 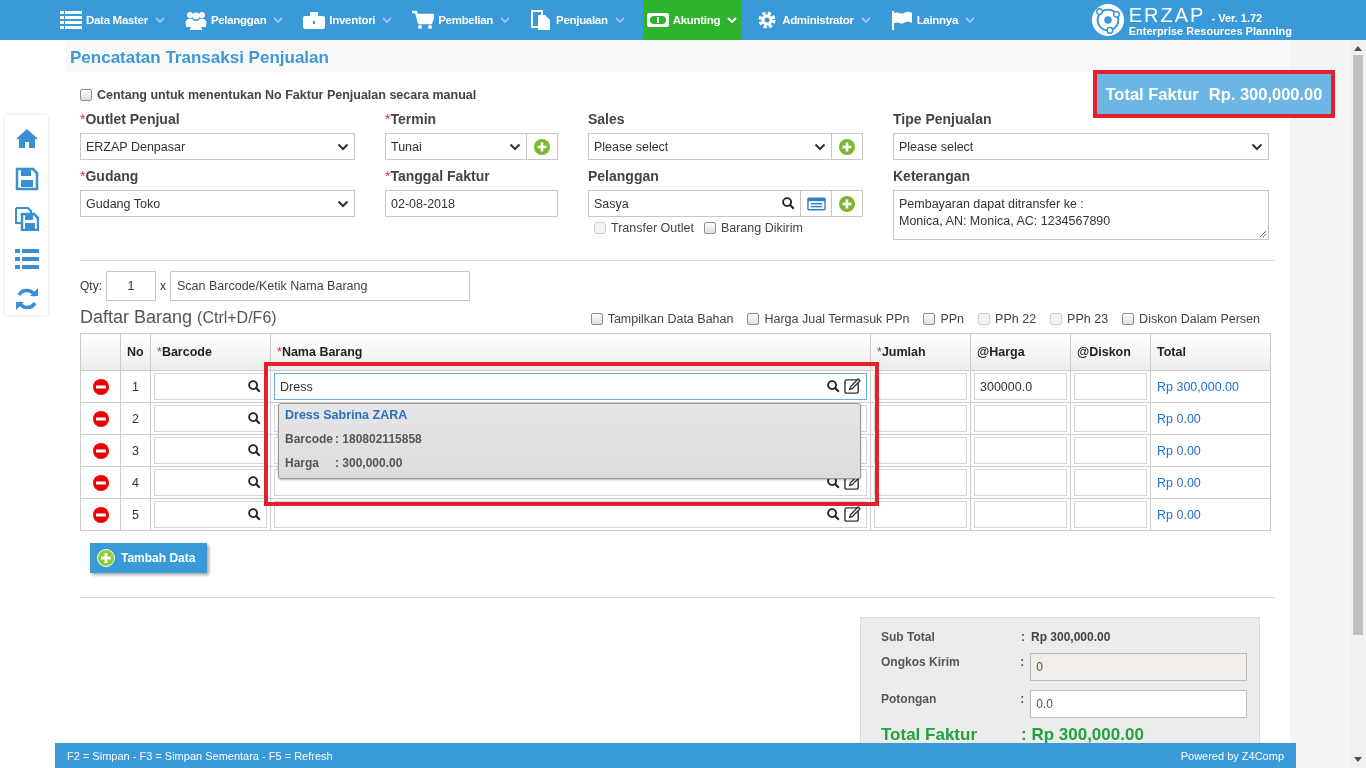 I want to click on total-label: Total Faktur, so click(x=1152, y=94).